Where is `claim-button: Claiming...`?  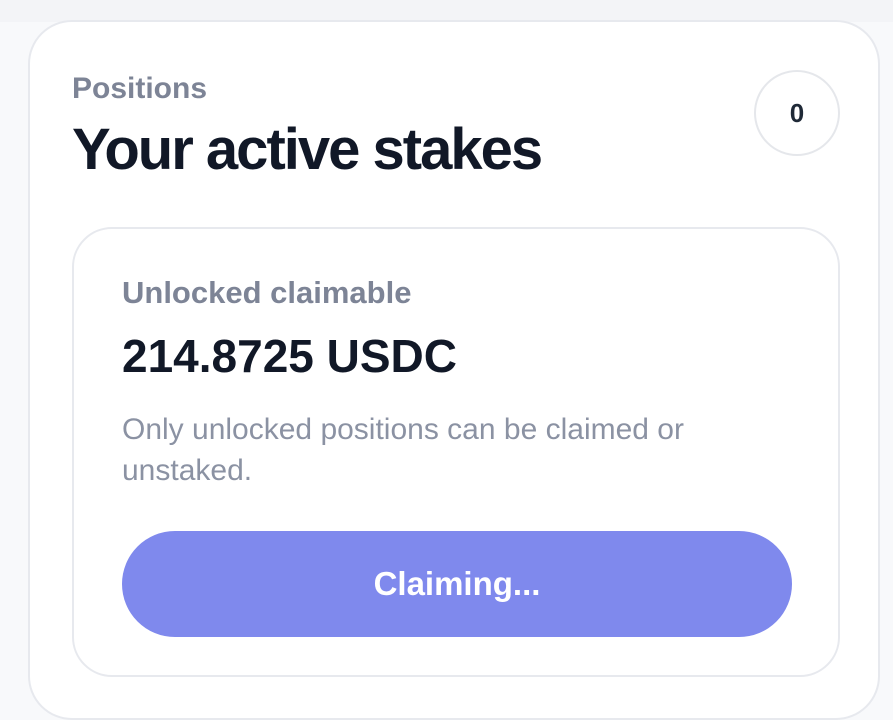 claim-button: Claiming... is located at coordinates (457, 584).